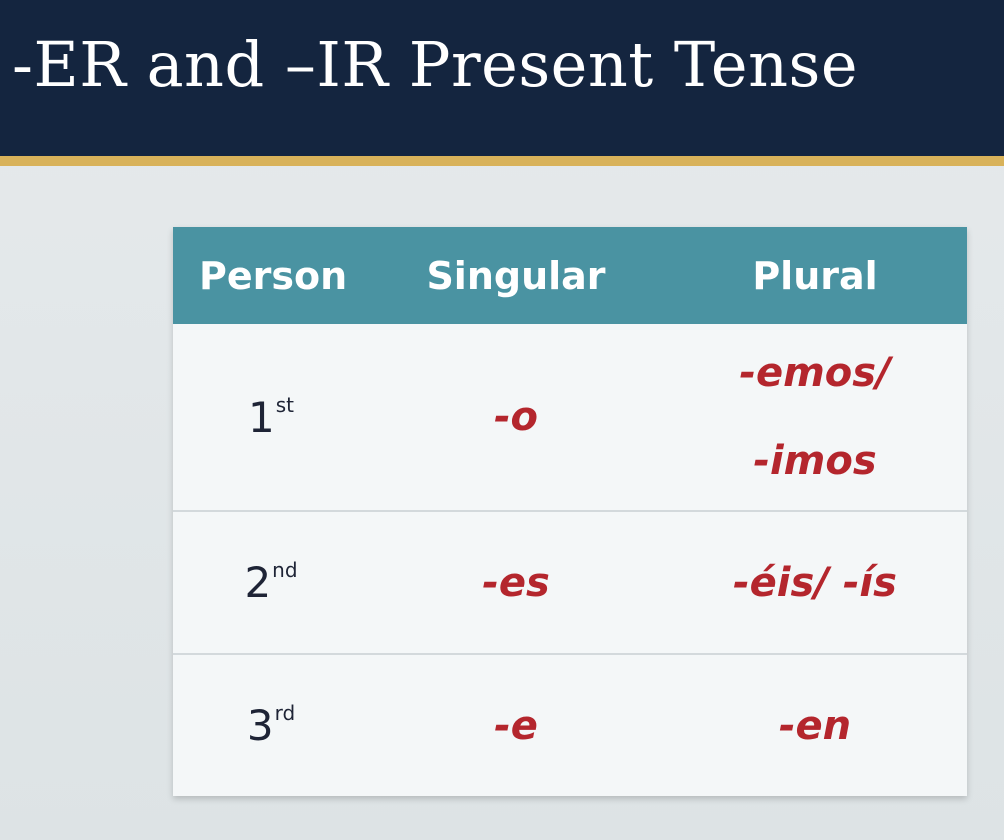  I want to click on singular-ending: -e, so click(516, 725).